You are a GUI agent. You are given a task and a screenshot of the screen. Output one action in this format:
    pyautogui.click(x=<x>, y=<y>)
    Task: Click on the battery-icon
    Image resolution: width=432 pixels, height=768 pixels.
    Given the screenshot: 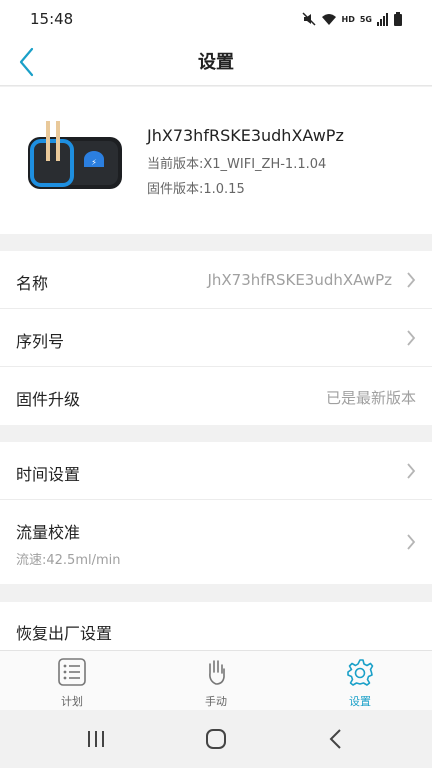 What is the action you would take?
    pyautogui.click(x=398, y=19)
    